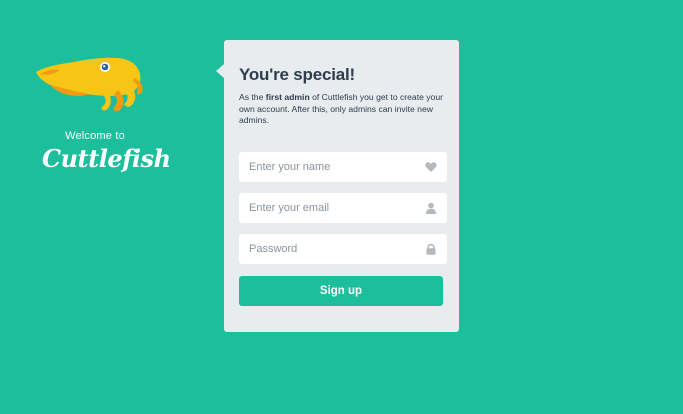 This screenshot has width=683, height=414. I want to click on name-input, so click(329, 167).